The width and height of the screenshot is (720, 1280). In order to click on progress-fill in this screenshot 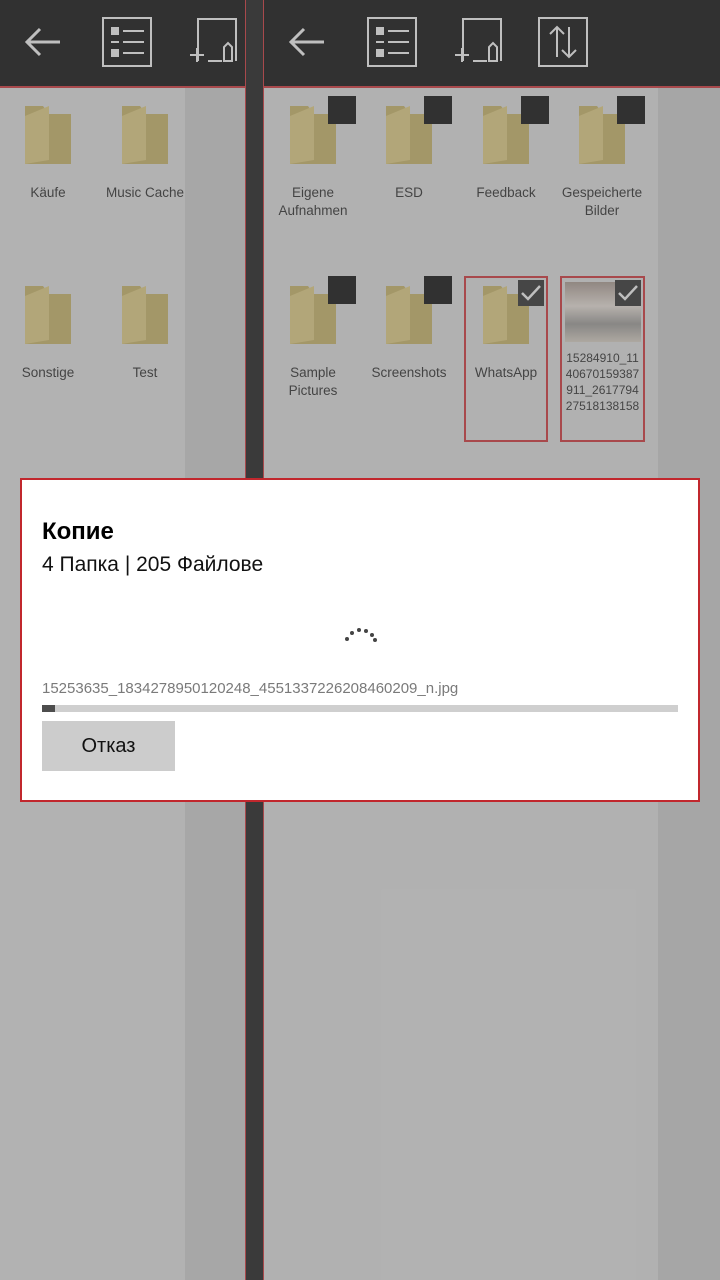, I will do `click(48, 708)`.